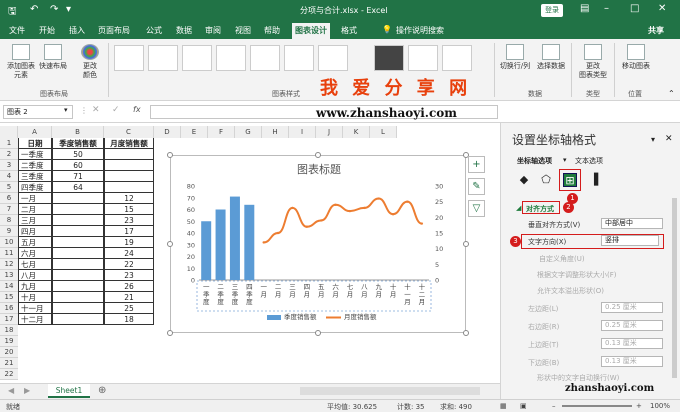  Describe the element at coordinates (9, 143) in the screenshot. I see `row-header: 1` at that location.